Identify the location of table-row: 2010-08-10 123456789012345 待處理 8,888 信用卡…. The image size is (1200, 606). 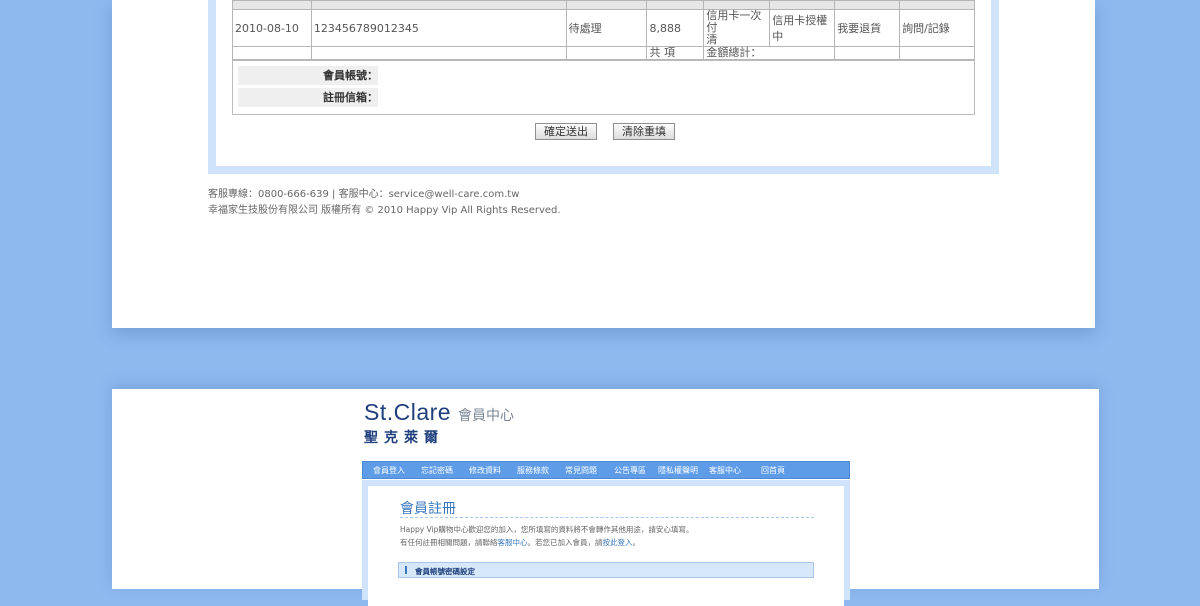
(603, 28).